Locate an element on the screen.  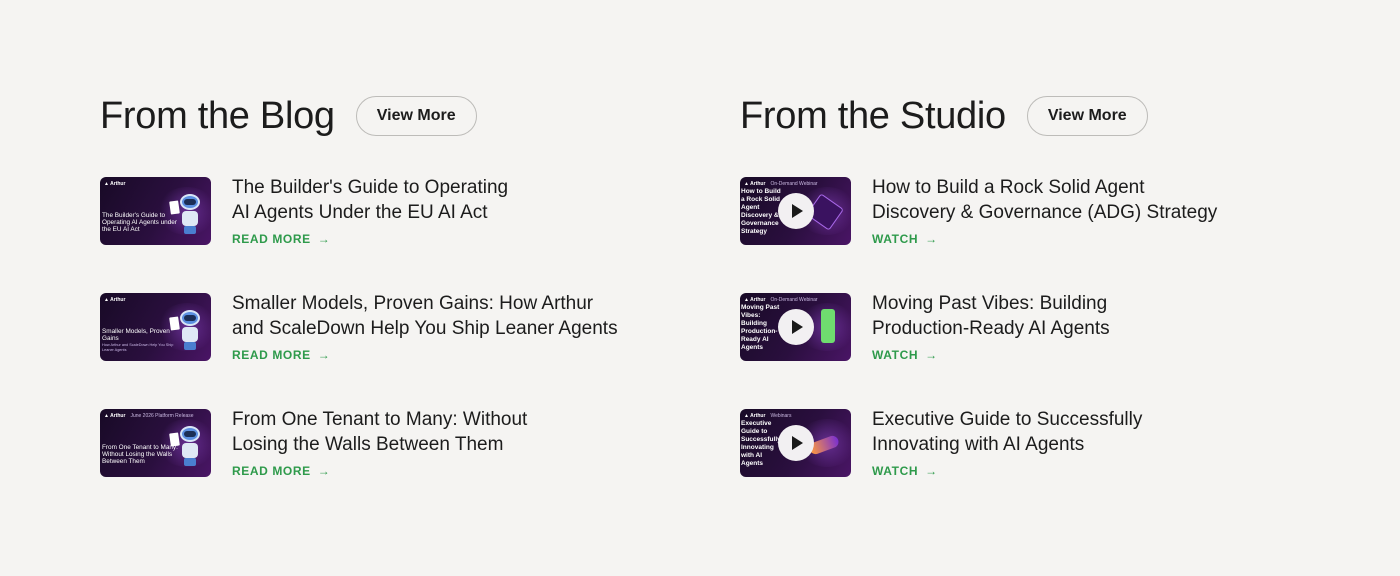
studio-view-more-button: View More is located at coordinates (1087, 116).